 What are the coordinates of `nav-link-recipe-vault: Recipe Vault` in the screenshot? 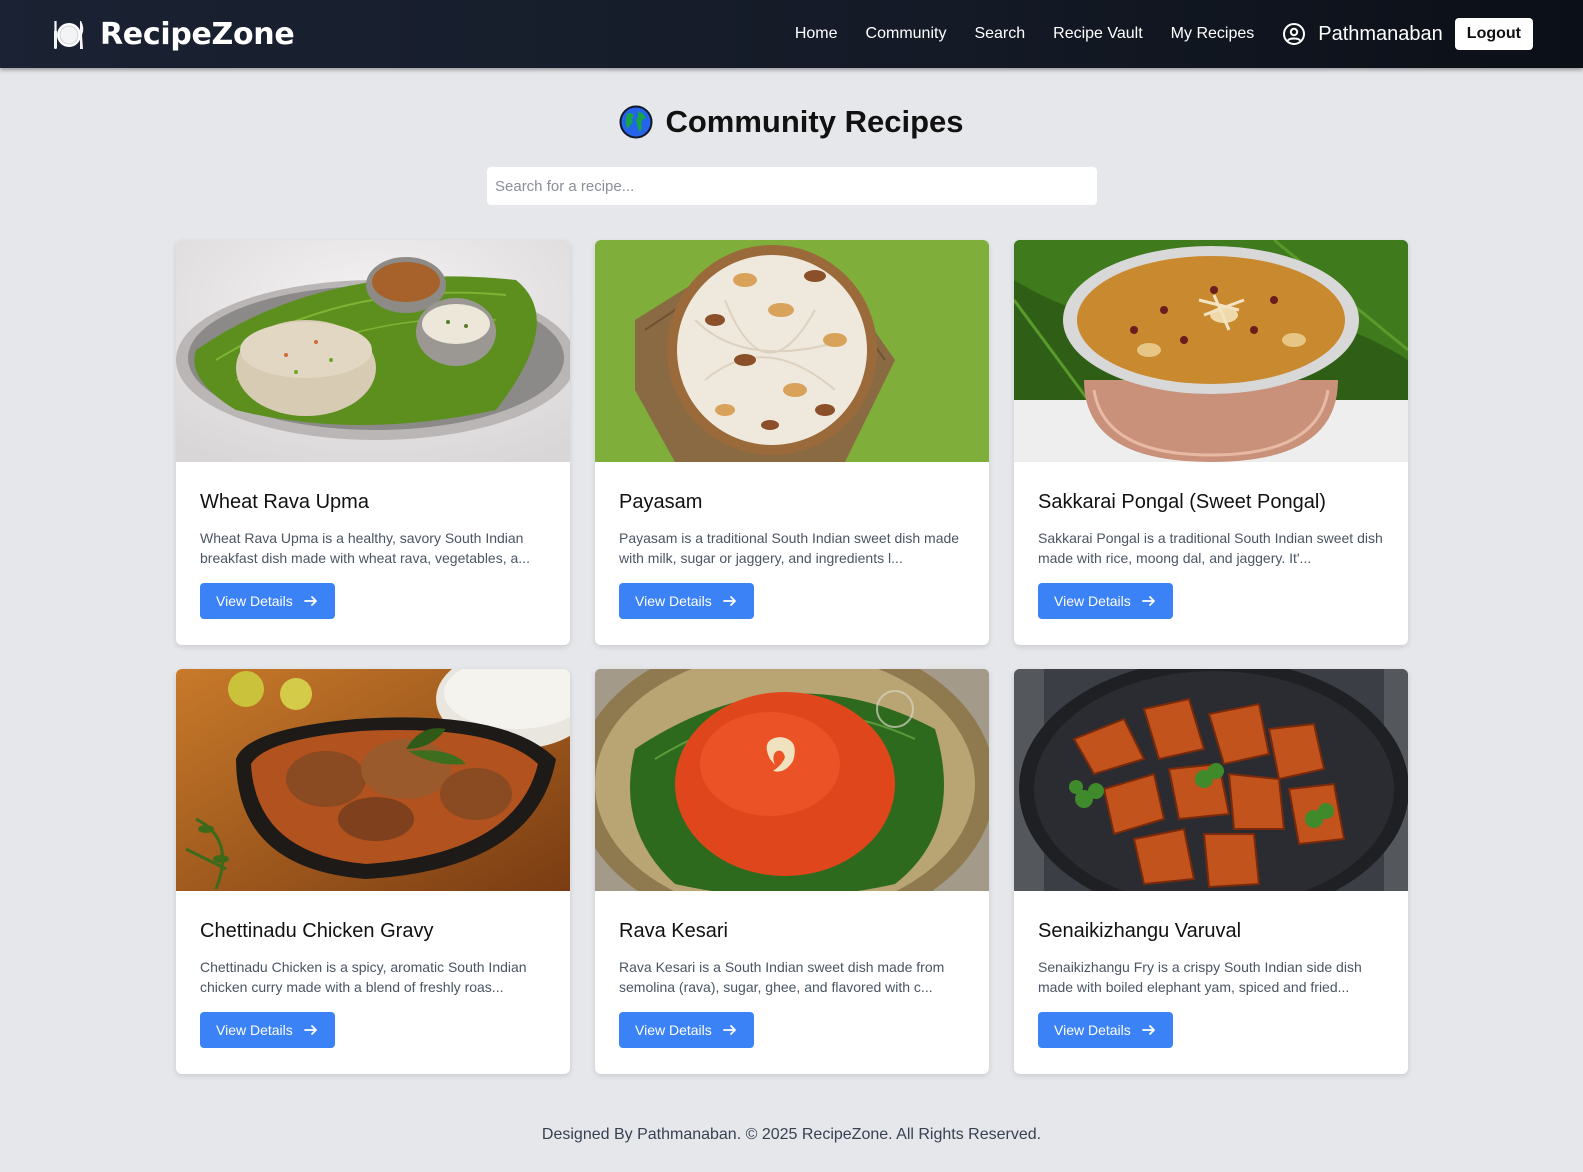 It's located at (1098, 34).